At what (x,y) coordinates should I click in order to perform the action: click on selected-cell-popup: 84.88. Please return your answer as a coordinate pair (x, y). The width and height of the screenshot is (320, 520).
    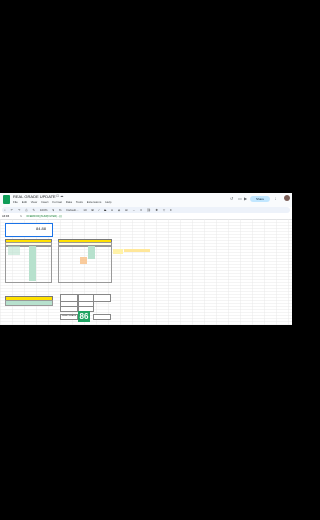
    Looking at the image, I should click on (29, 230).